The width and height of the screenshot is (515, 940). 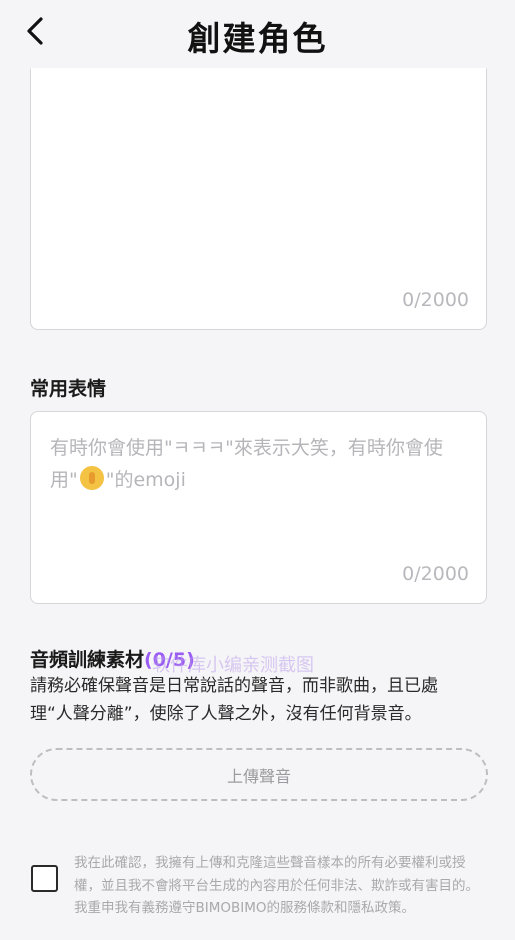 I want to click on consent-checkbox, so click(x=44, y=878).